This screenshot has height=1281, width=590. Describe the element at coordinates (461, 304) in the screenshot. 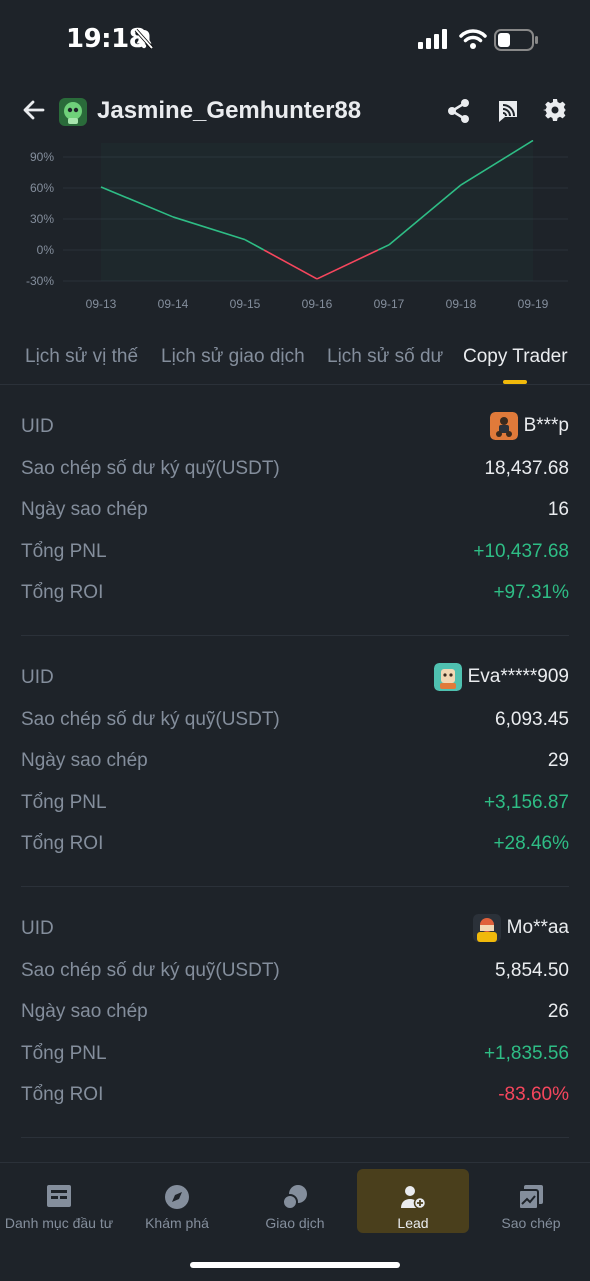

I see `x-tick-label: 09-18` at that location.